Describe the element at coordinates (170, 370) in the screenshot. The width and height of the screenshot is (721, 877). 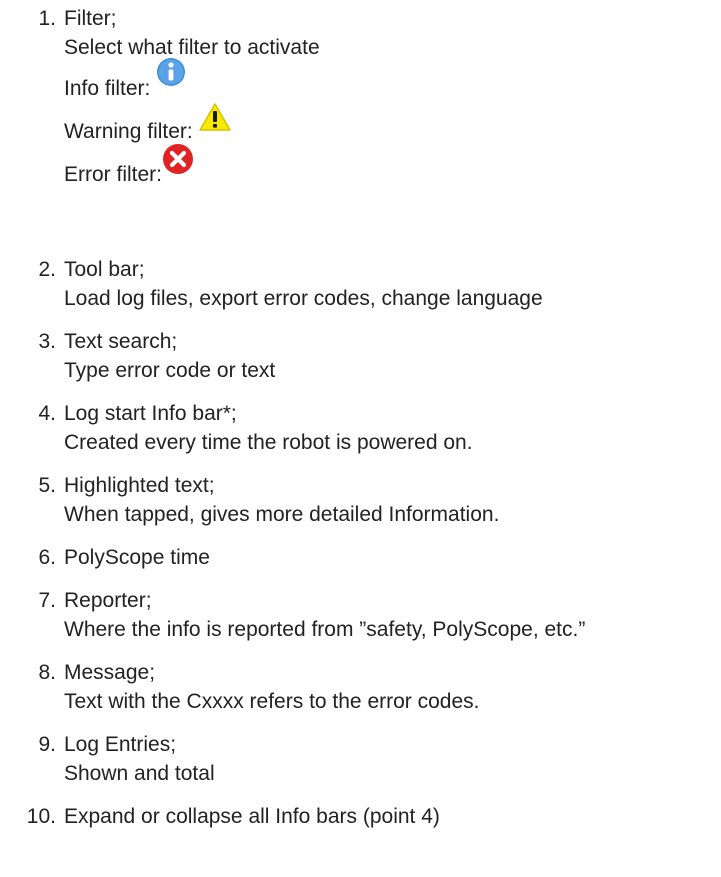
I see `item-description: Type error code or text` at that location.